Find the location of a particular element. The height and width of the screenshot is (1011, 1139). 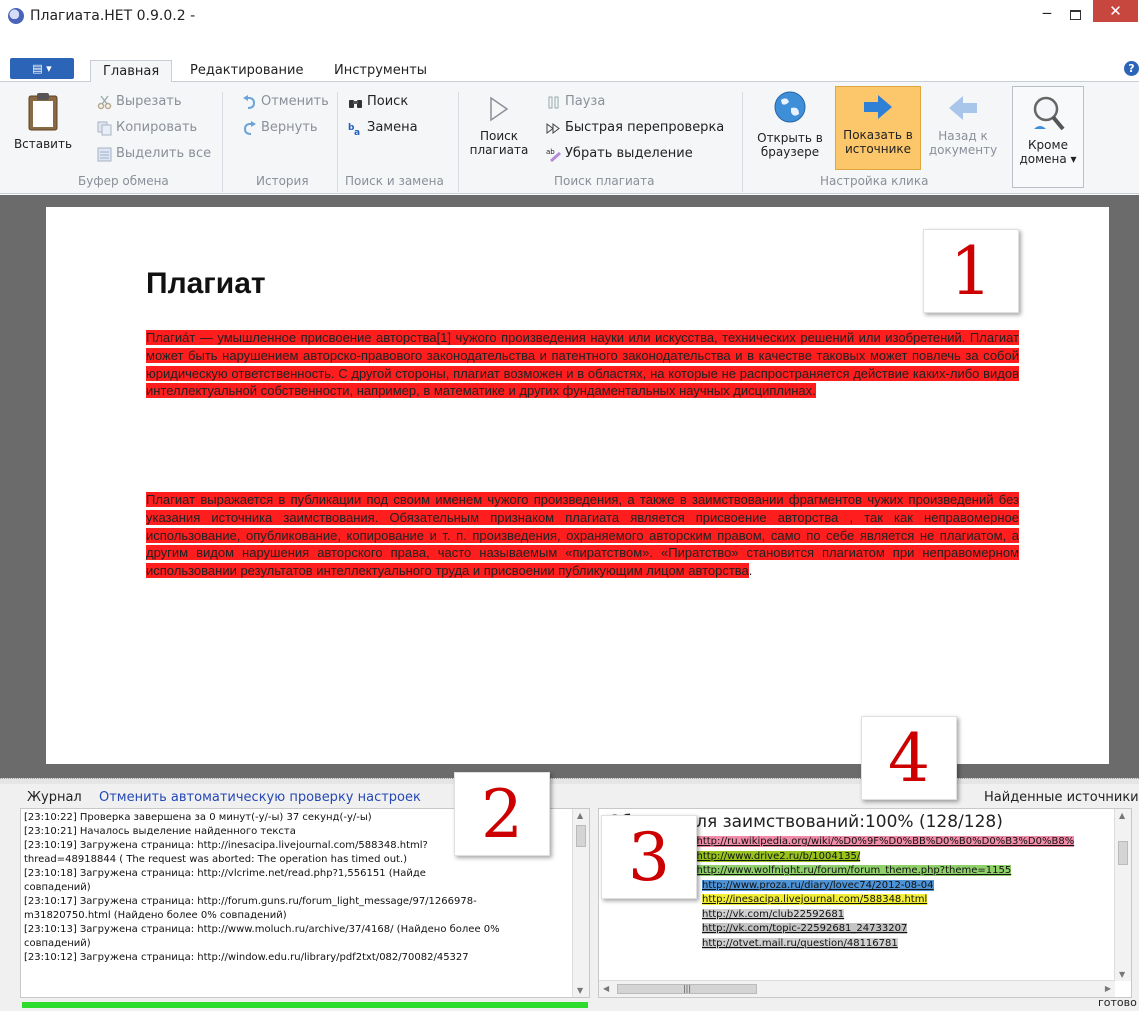

scroll-right-icon: ▶ is located at coordinates (1108, 988).